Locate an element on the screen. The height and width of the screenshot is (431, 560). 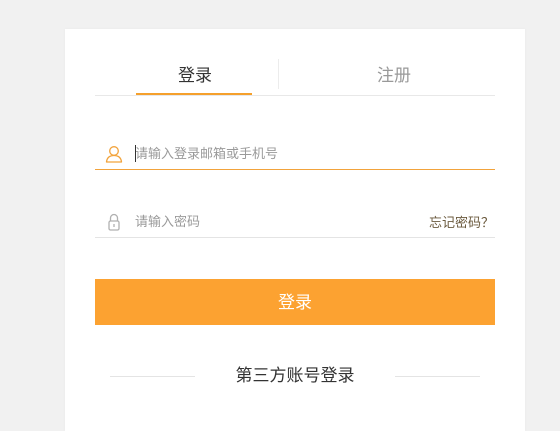
account-field is located at coordinates (295, 155).